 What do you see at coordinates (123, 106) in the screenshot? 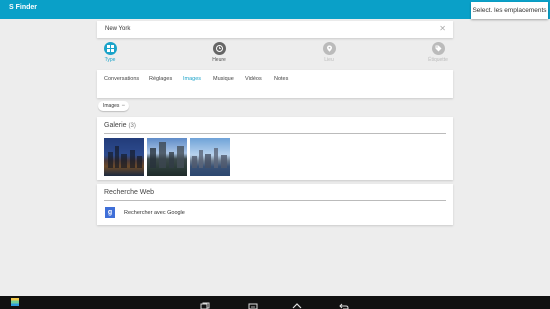
I see `remove-chip-icon: −` at bounding box center [123, 106].